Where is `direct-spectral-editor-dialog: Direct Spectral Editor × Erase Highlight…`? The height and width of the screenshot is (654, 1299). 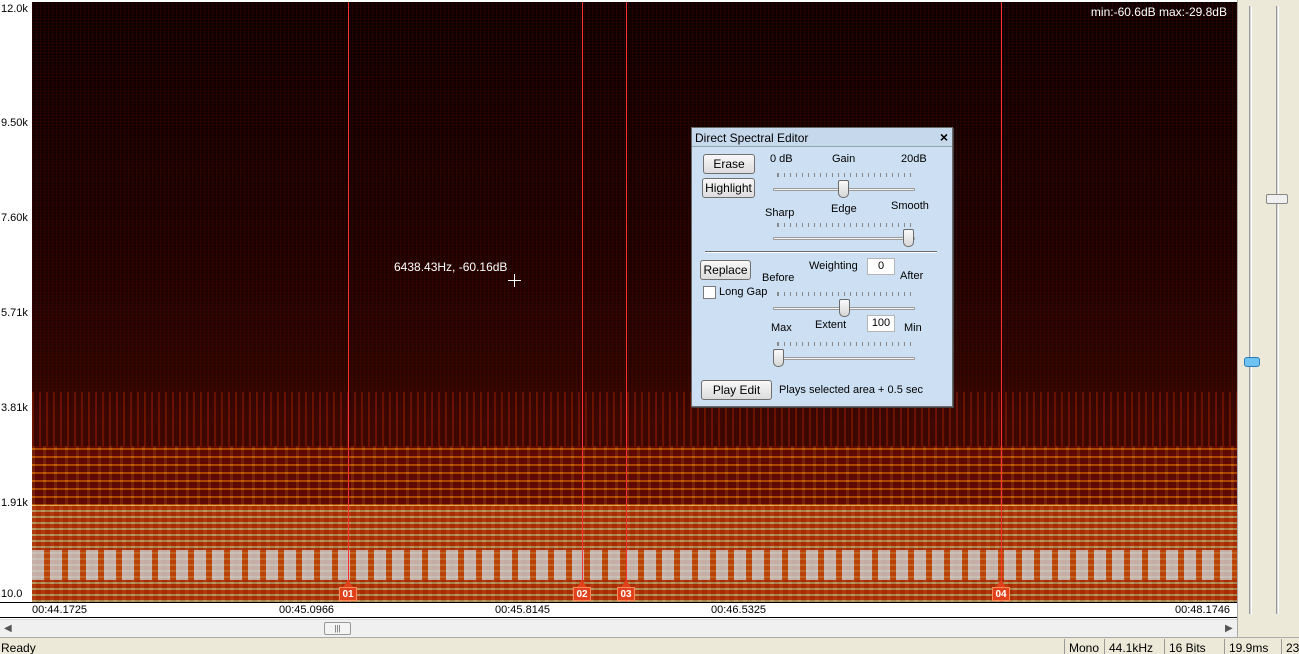 direct-spectral-editor-dialog: Direct Spectral Editor × Erase Highlight… is located at coordinates (822, 267).